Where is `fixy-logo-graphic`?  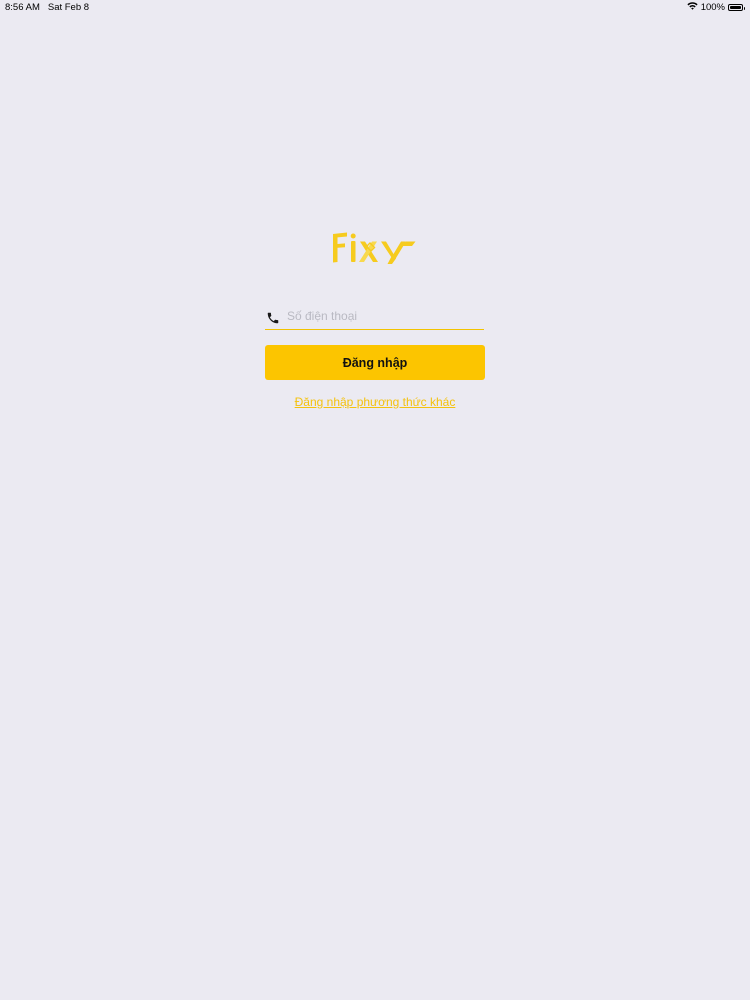
fixy-logo-graphic is located at coordinates (374, 248).